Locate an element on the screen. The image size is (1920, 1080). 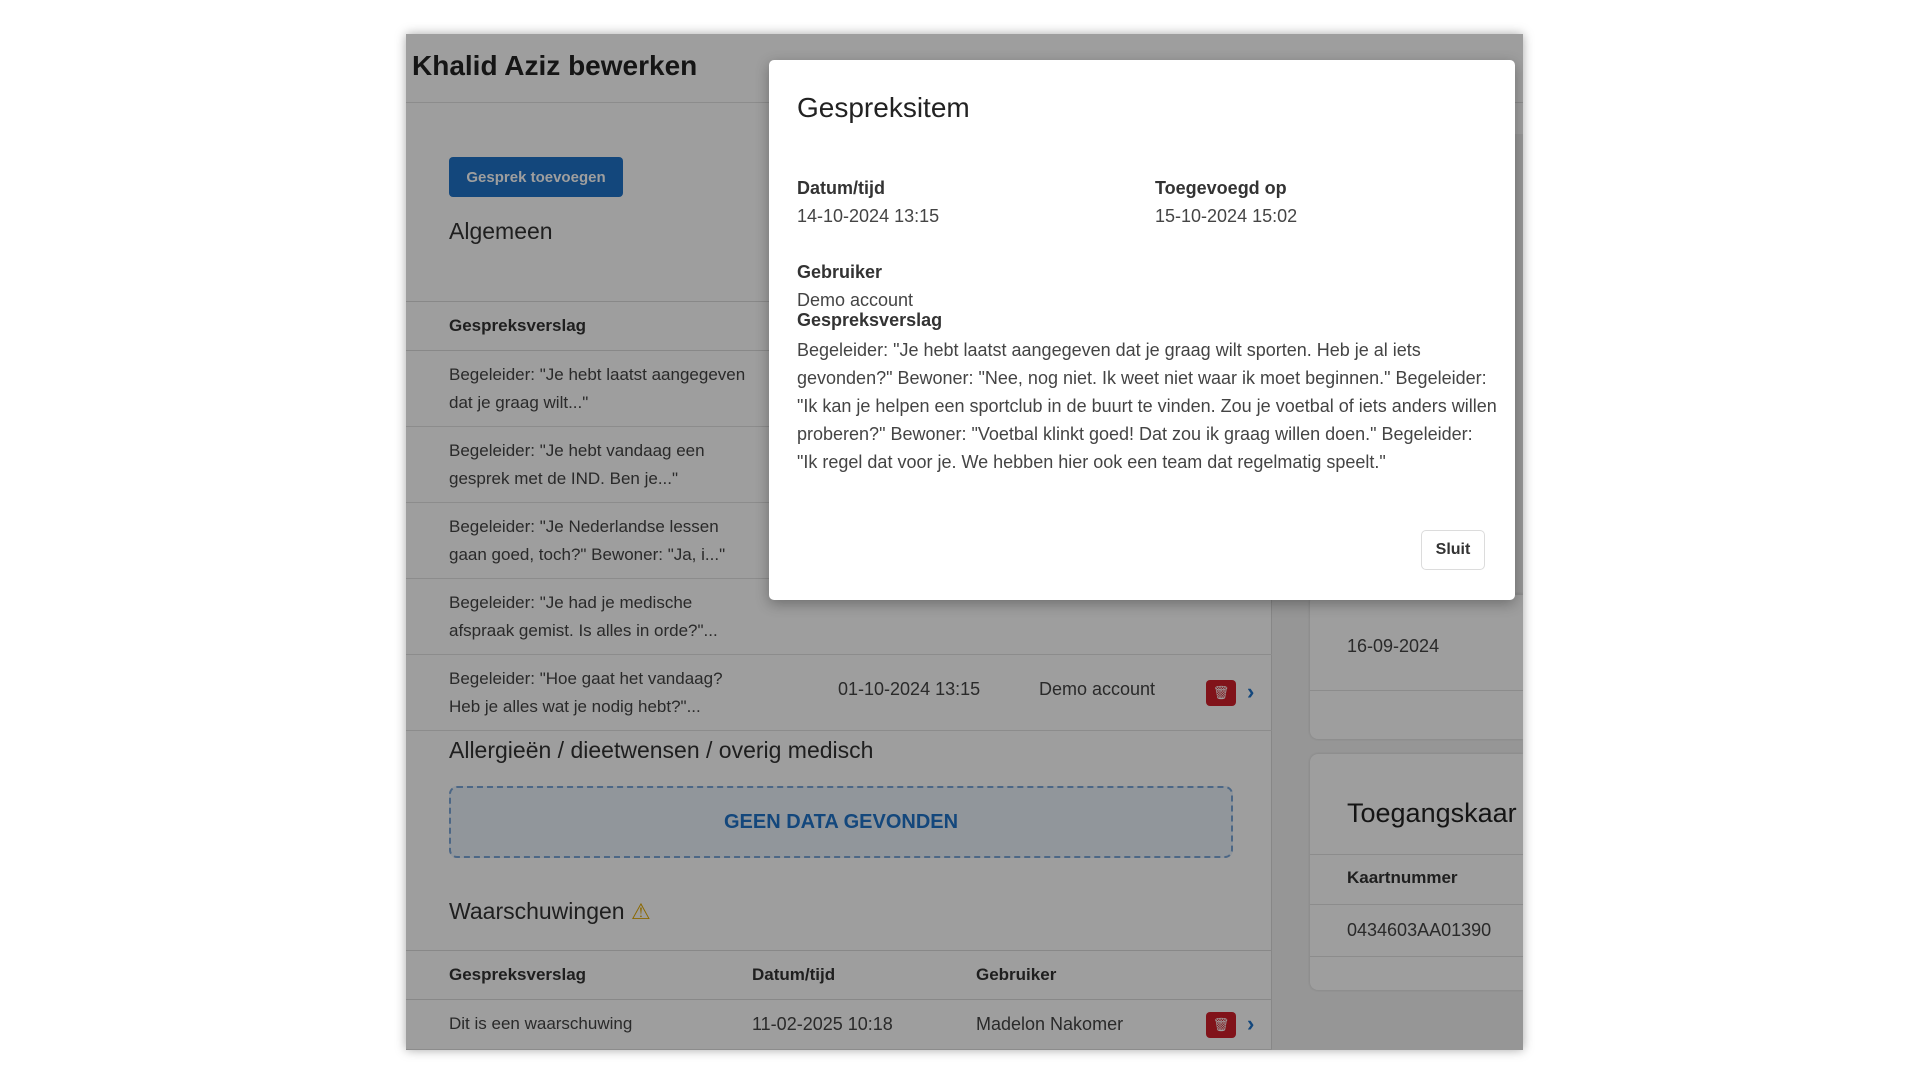
user-value: Demo account is located at coordinates (855, 300).